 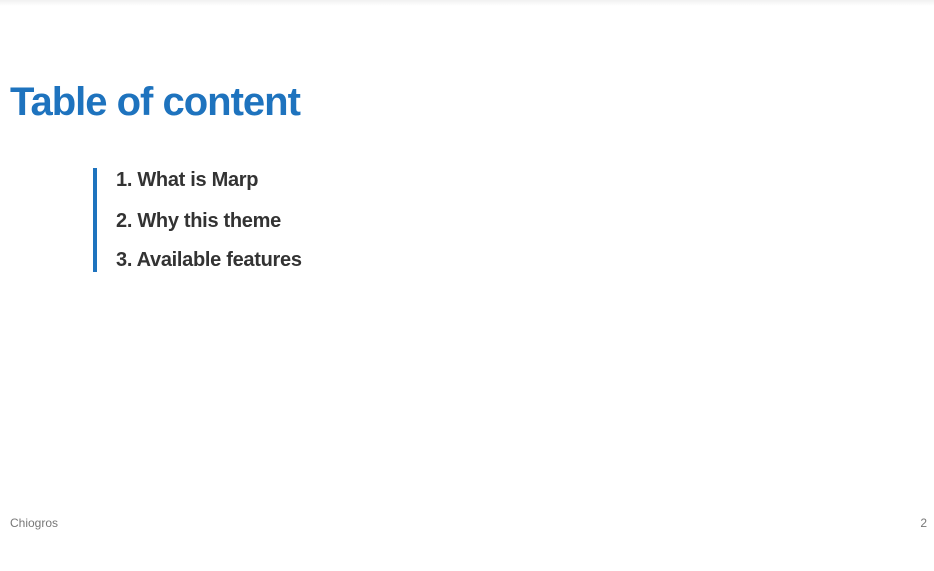 What do you see at coordinates (34, 523) in the screenshot?
I see `footer-author: Chiogros` at bounding box center [34, 523].